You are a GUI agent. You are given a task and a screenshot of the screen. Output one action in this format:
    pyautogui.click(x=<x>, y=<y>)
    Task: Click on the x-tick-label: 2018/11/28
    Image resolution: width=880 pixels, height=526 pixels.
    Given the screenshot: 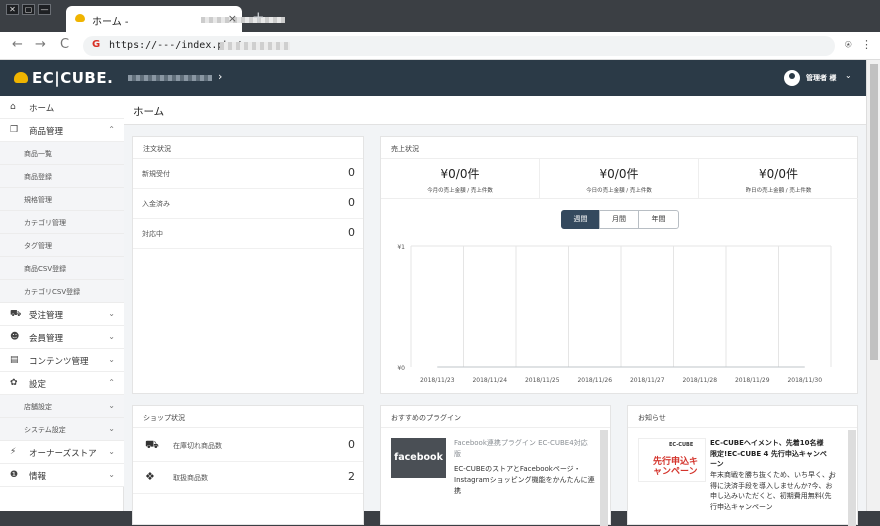 What is the action you would take?
    pyautogui.click(x=699, y=380)
    